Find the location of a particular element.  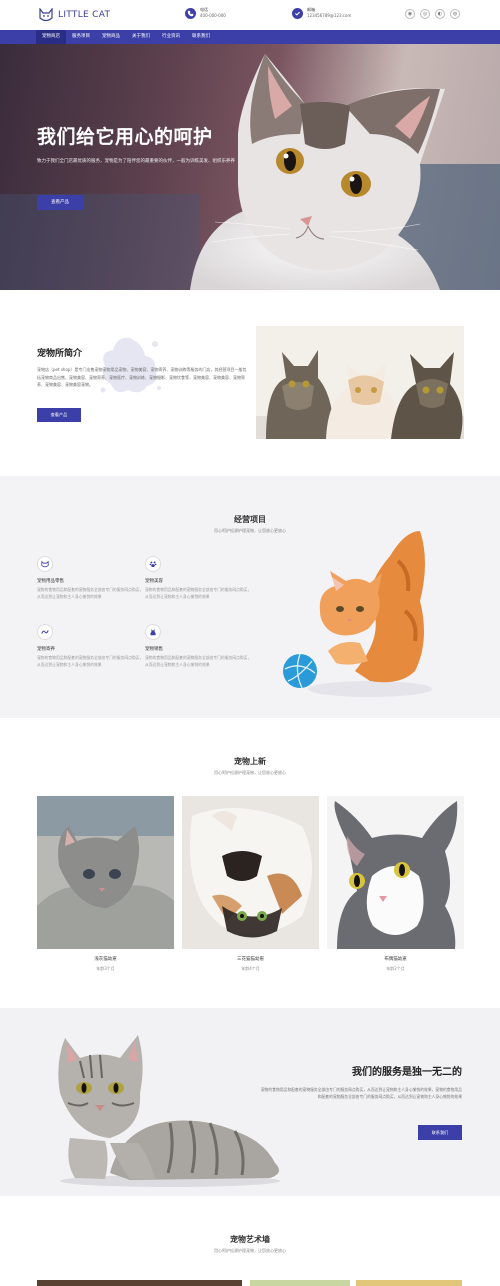

social-links: ◉ ◎ ◐ ◍ is located at coordinates (432, 14).